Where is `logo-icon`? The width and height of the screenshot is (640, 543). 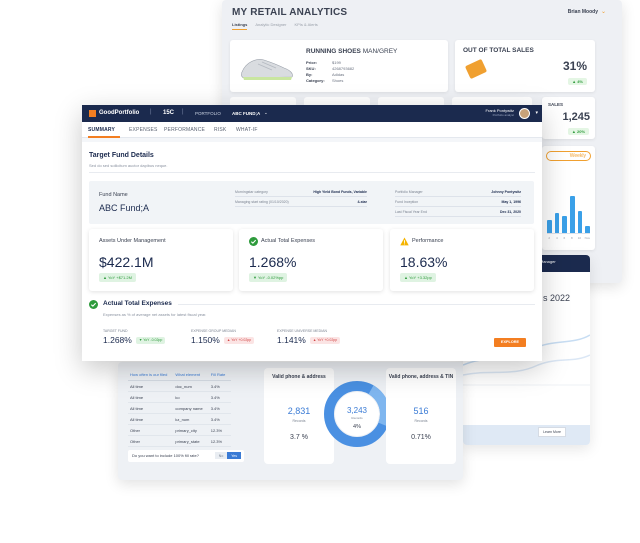
logo-icon is located at coordinates (92, 113).